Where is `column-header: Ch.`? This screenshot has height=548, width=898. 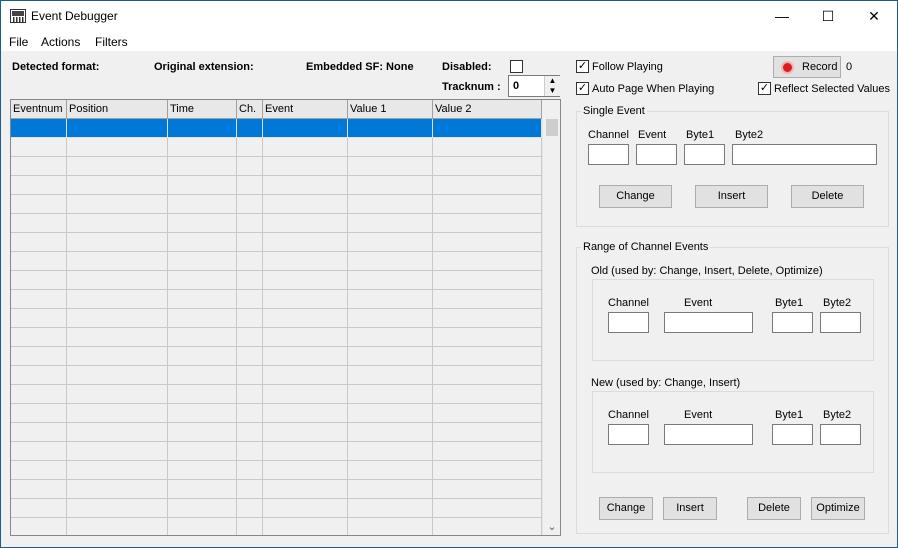 column-header: Ch. is located at coordinates (250, 109).